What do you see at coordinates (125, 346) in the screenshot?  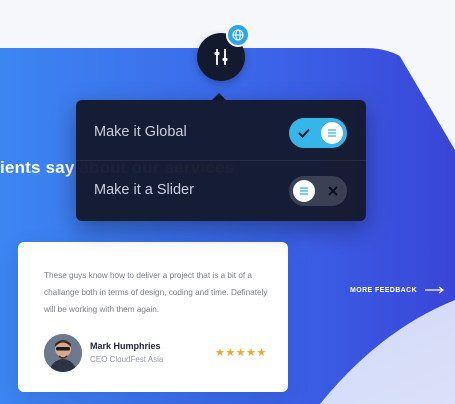 I see `author-name: Mark Humphries` at bounding box center [125, 346].